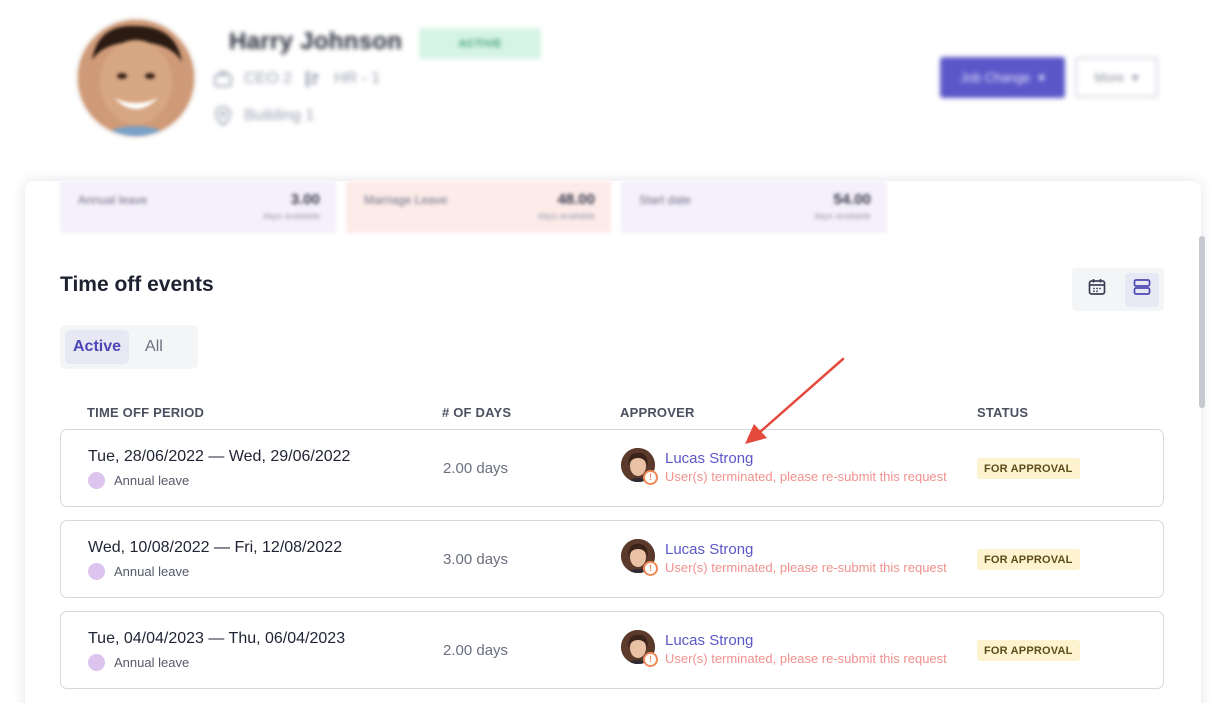  I want to click on column-header-approver: APPROVER, so click(657, 412).